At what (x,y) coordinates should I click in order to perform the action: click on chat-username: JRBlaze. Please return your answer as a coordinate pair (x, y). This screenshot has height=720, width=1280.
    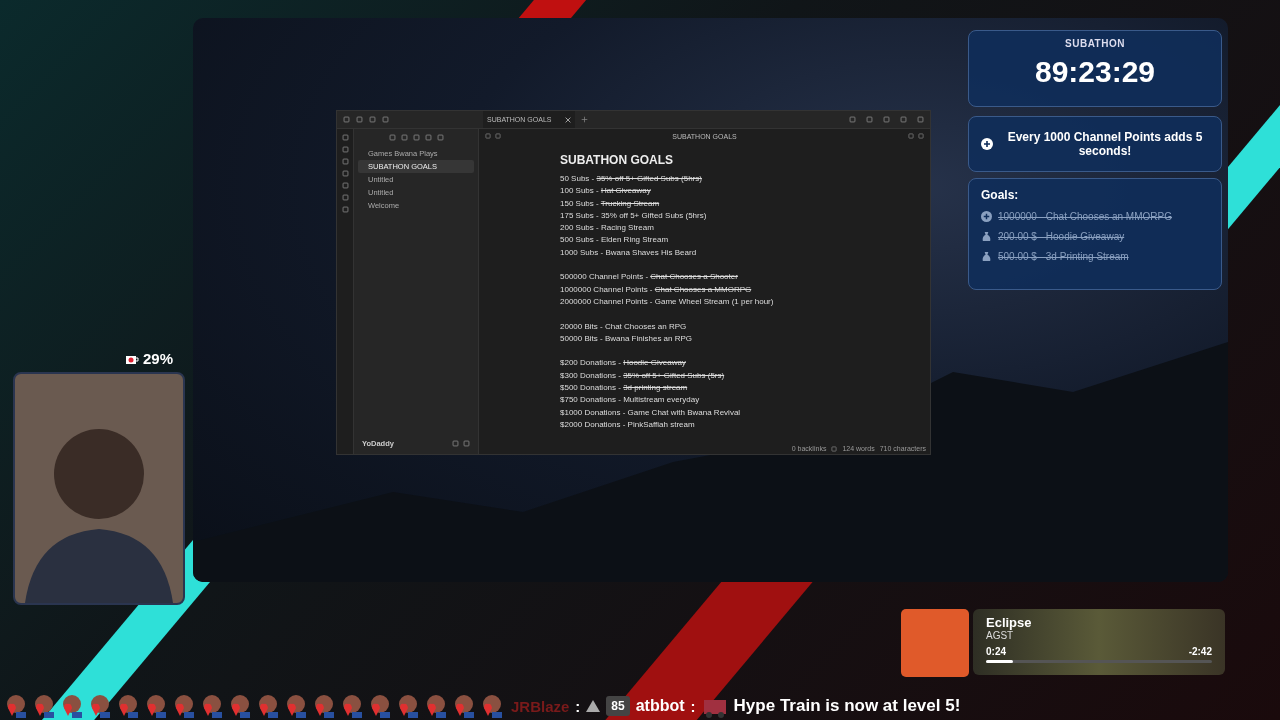
    Looking at the image, I should click on (540, 706).